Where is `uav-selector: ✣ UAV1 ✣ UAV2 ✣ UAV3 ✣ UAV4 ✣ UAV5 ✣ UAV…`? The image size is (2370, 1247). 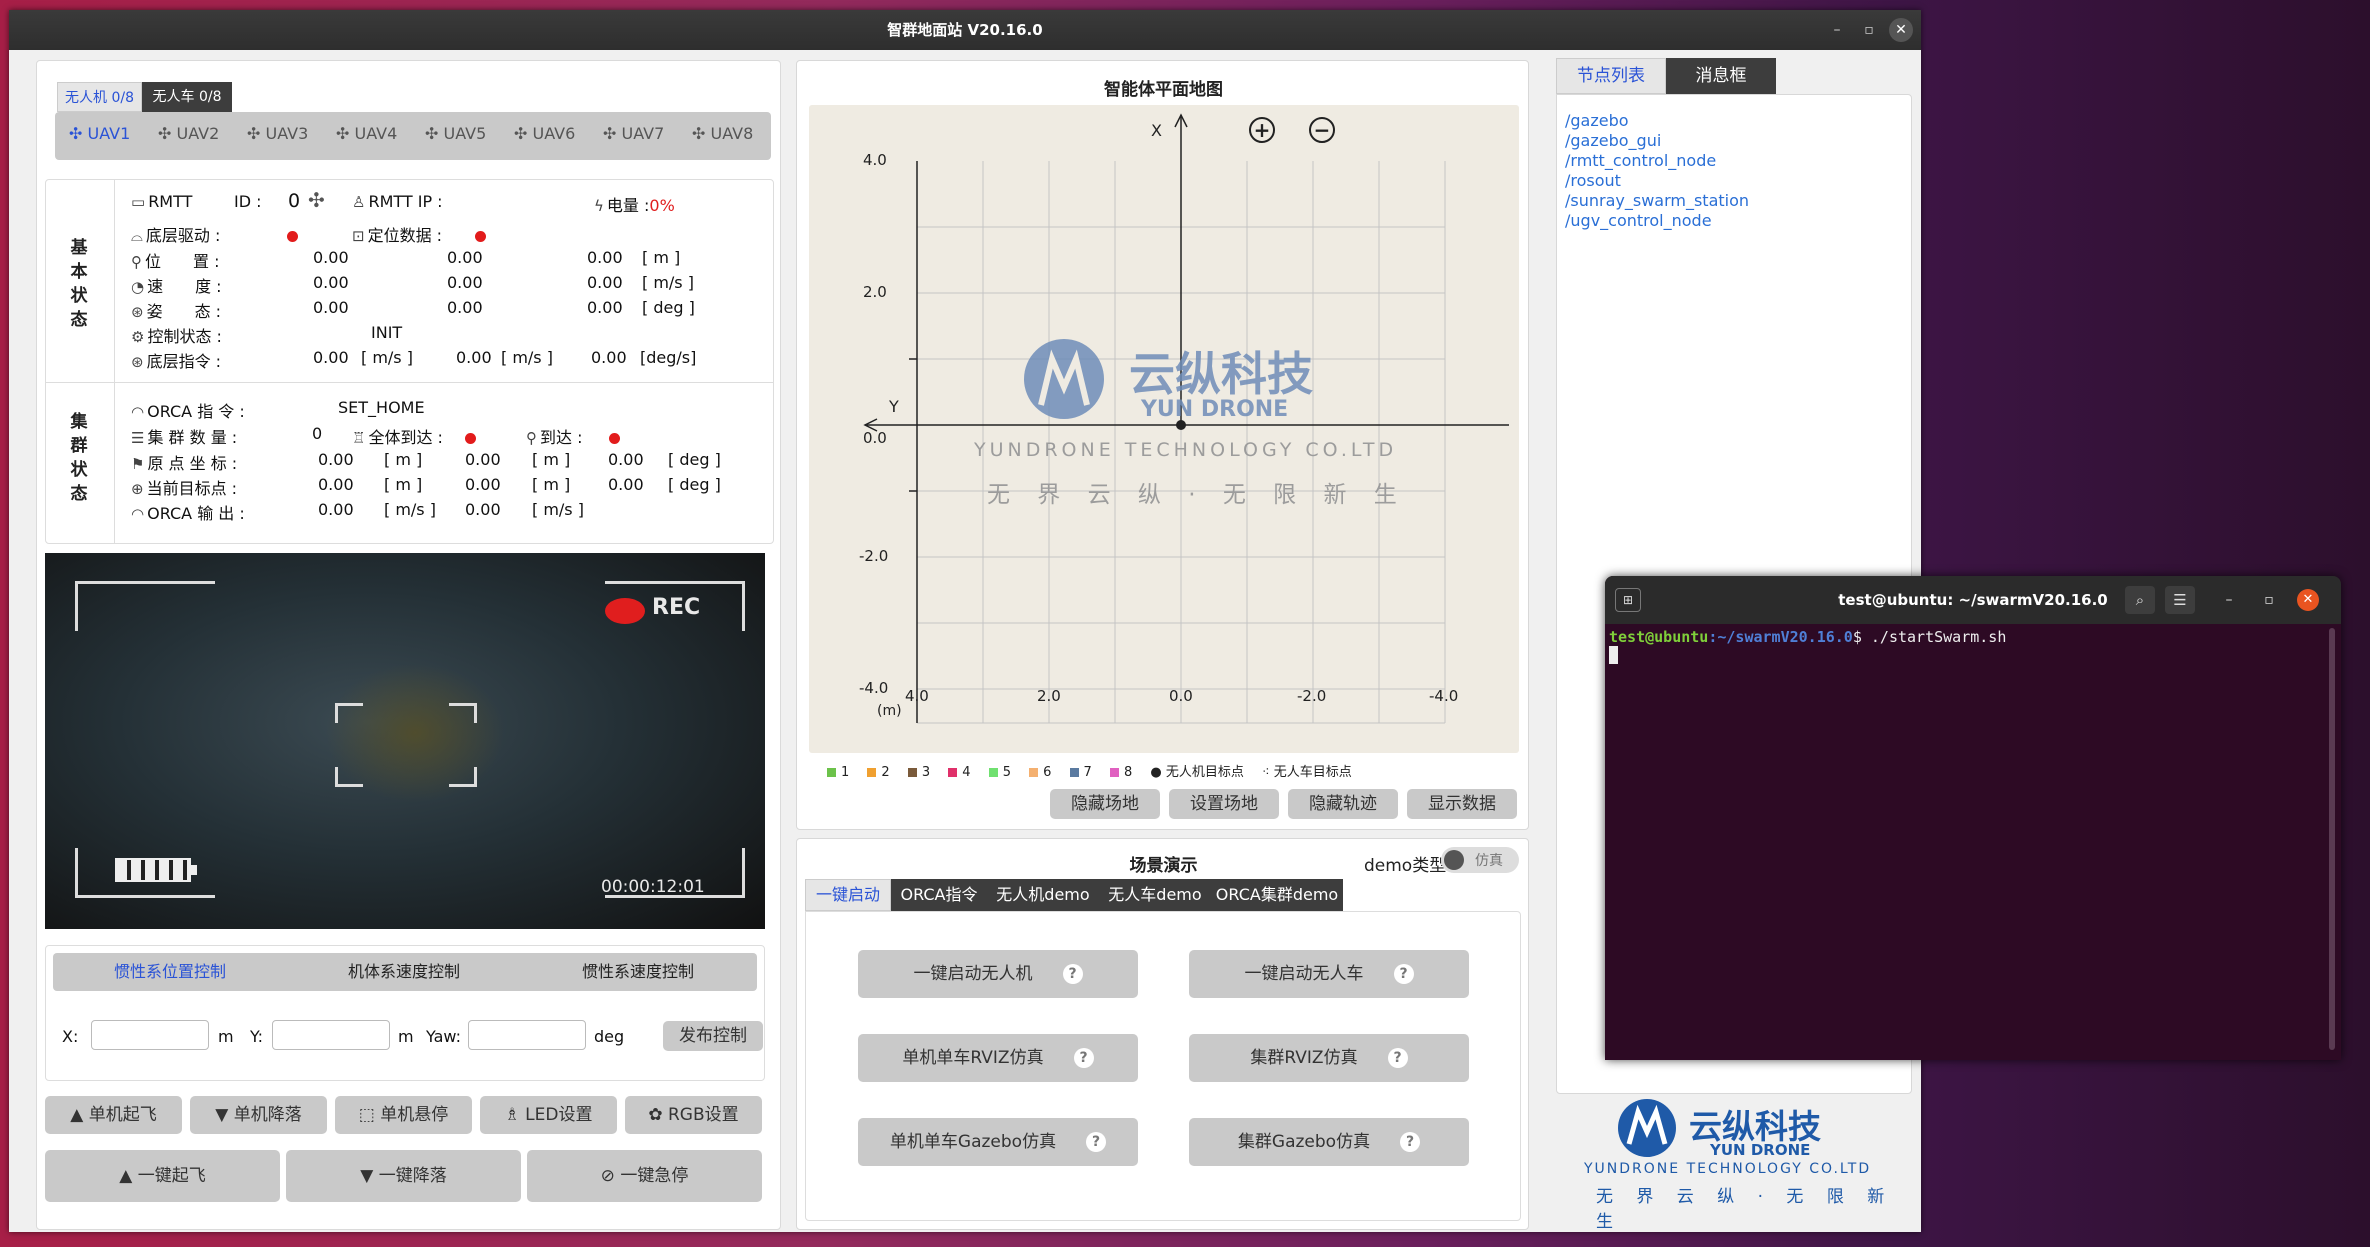
uav-selector: ✣ UAV1 ✣ UAV2 ✣ UAV3 ✣ UAV4 ✣ UAV5 ✣ UAV… is located at coordinates (413, 136).